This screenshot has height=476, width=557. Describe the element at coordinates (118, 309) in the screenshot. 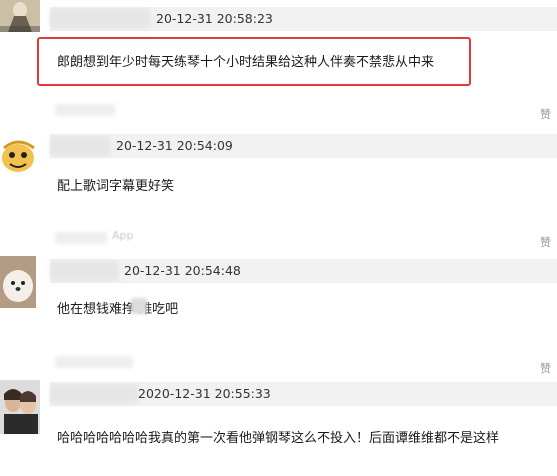

I see `comment-text: 他在想钱难挣 难吃吧` at that location.